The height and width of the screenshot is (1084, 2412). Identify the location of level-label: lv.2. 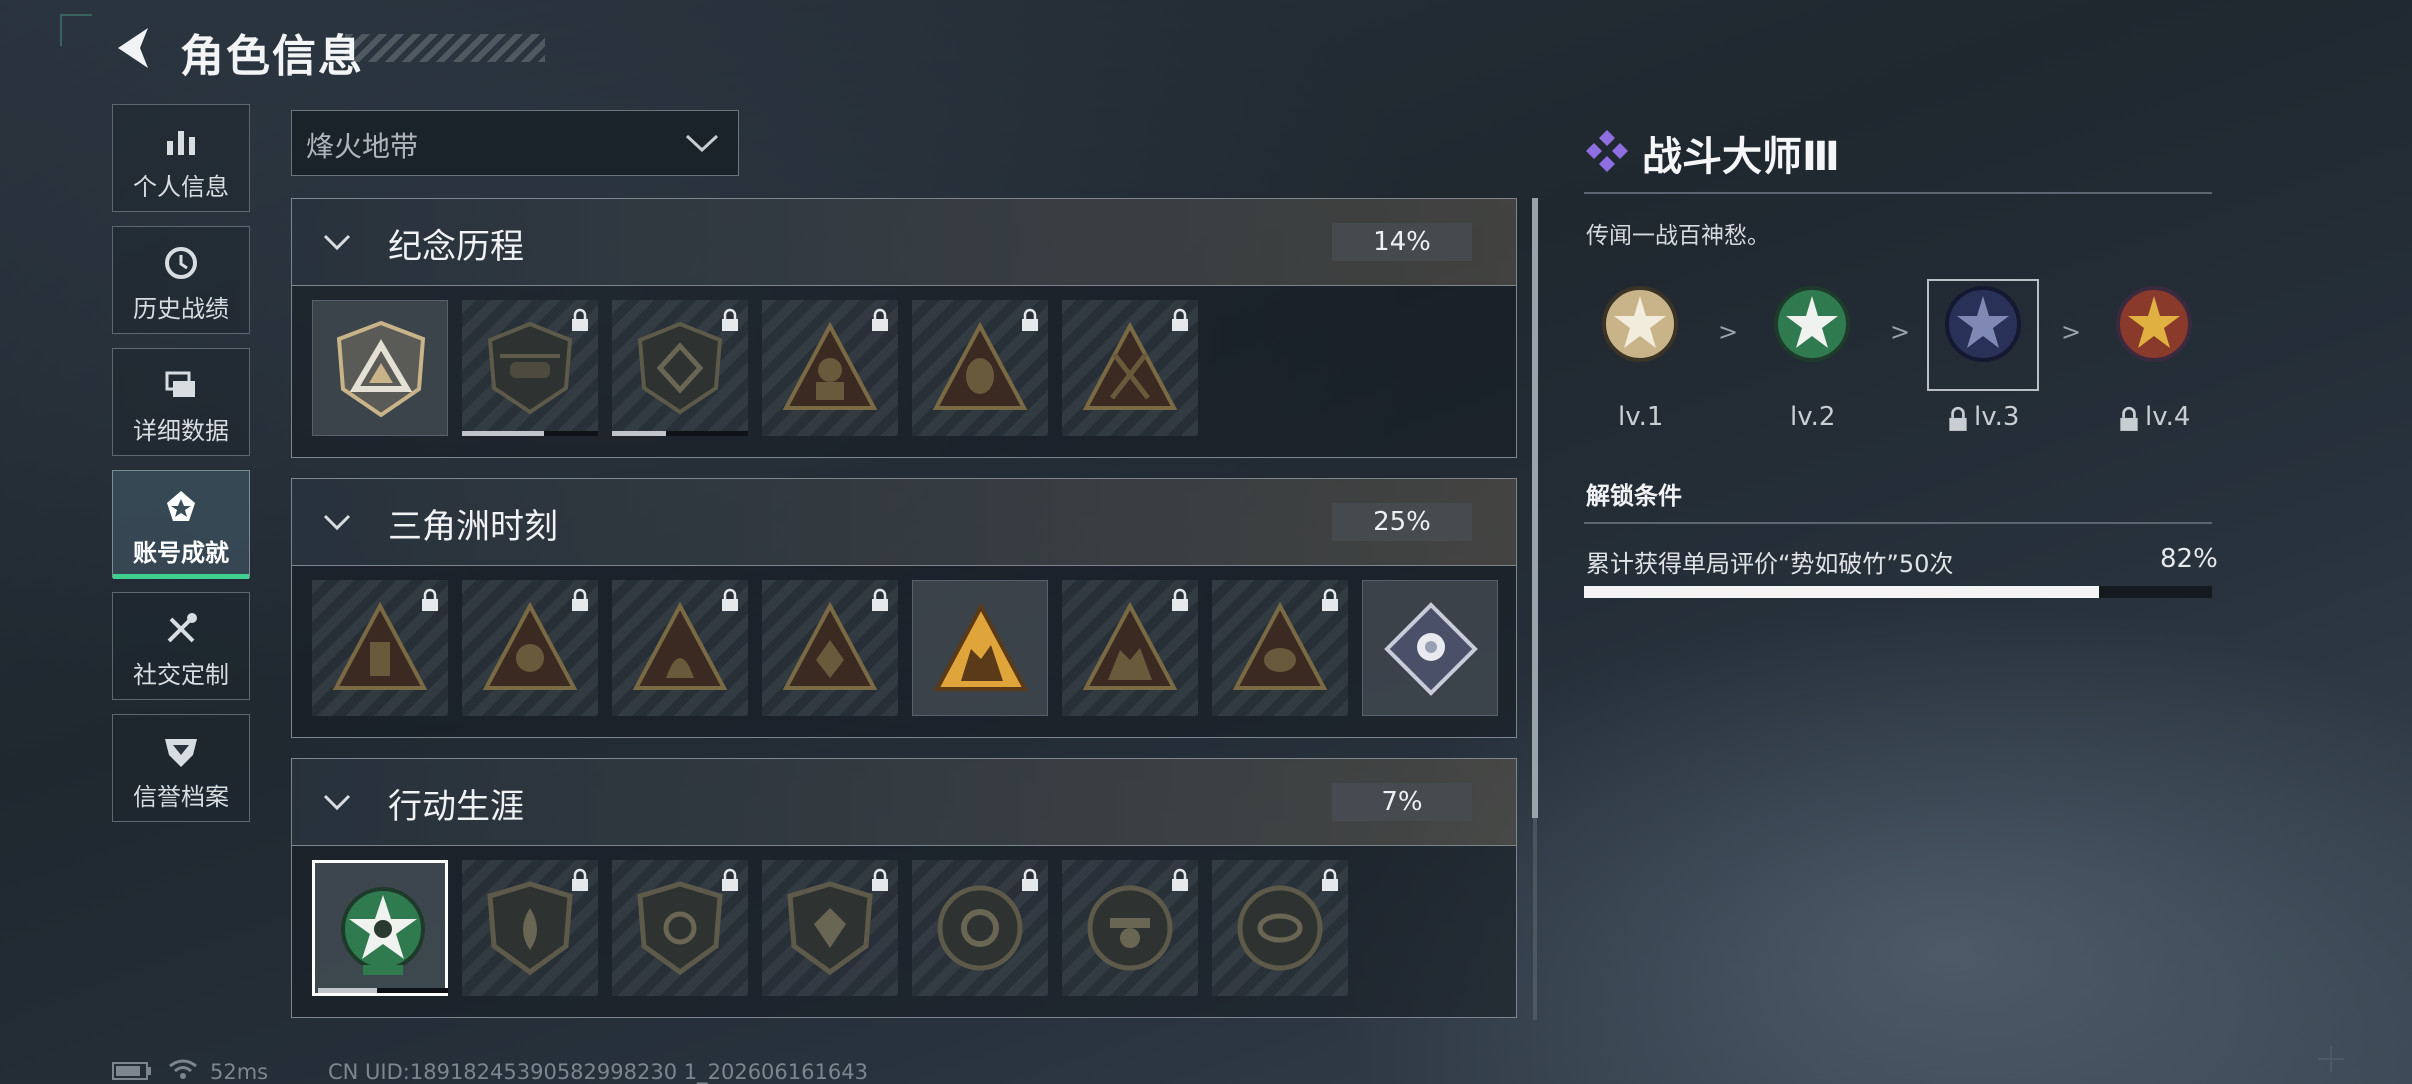
(1813, 417).